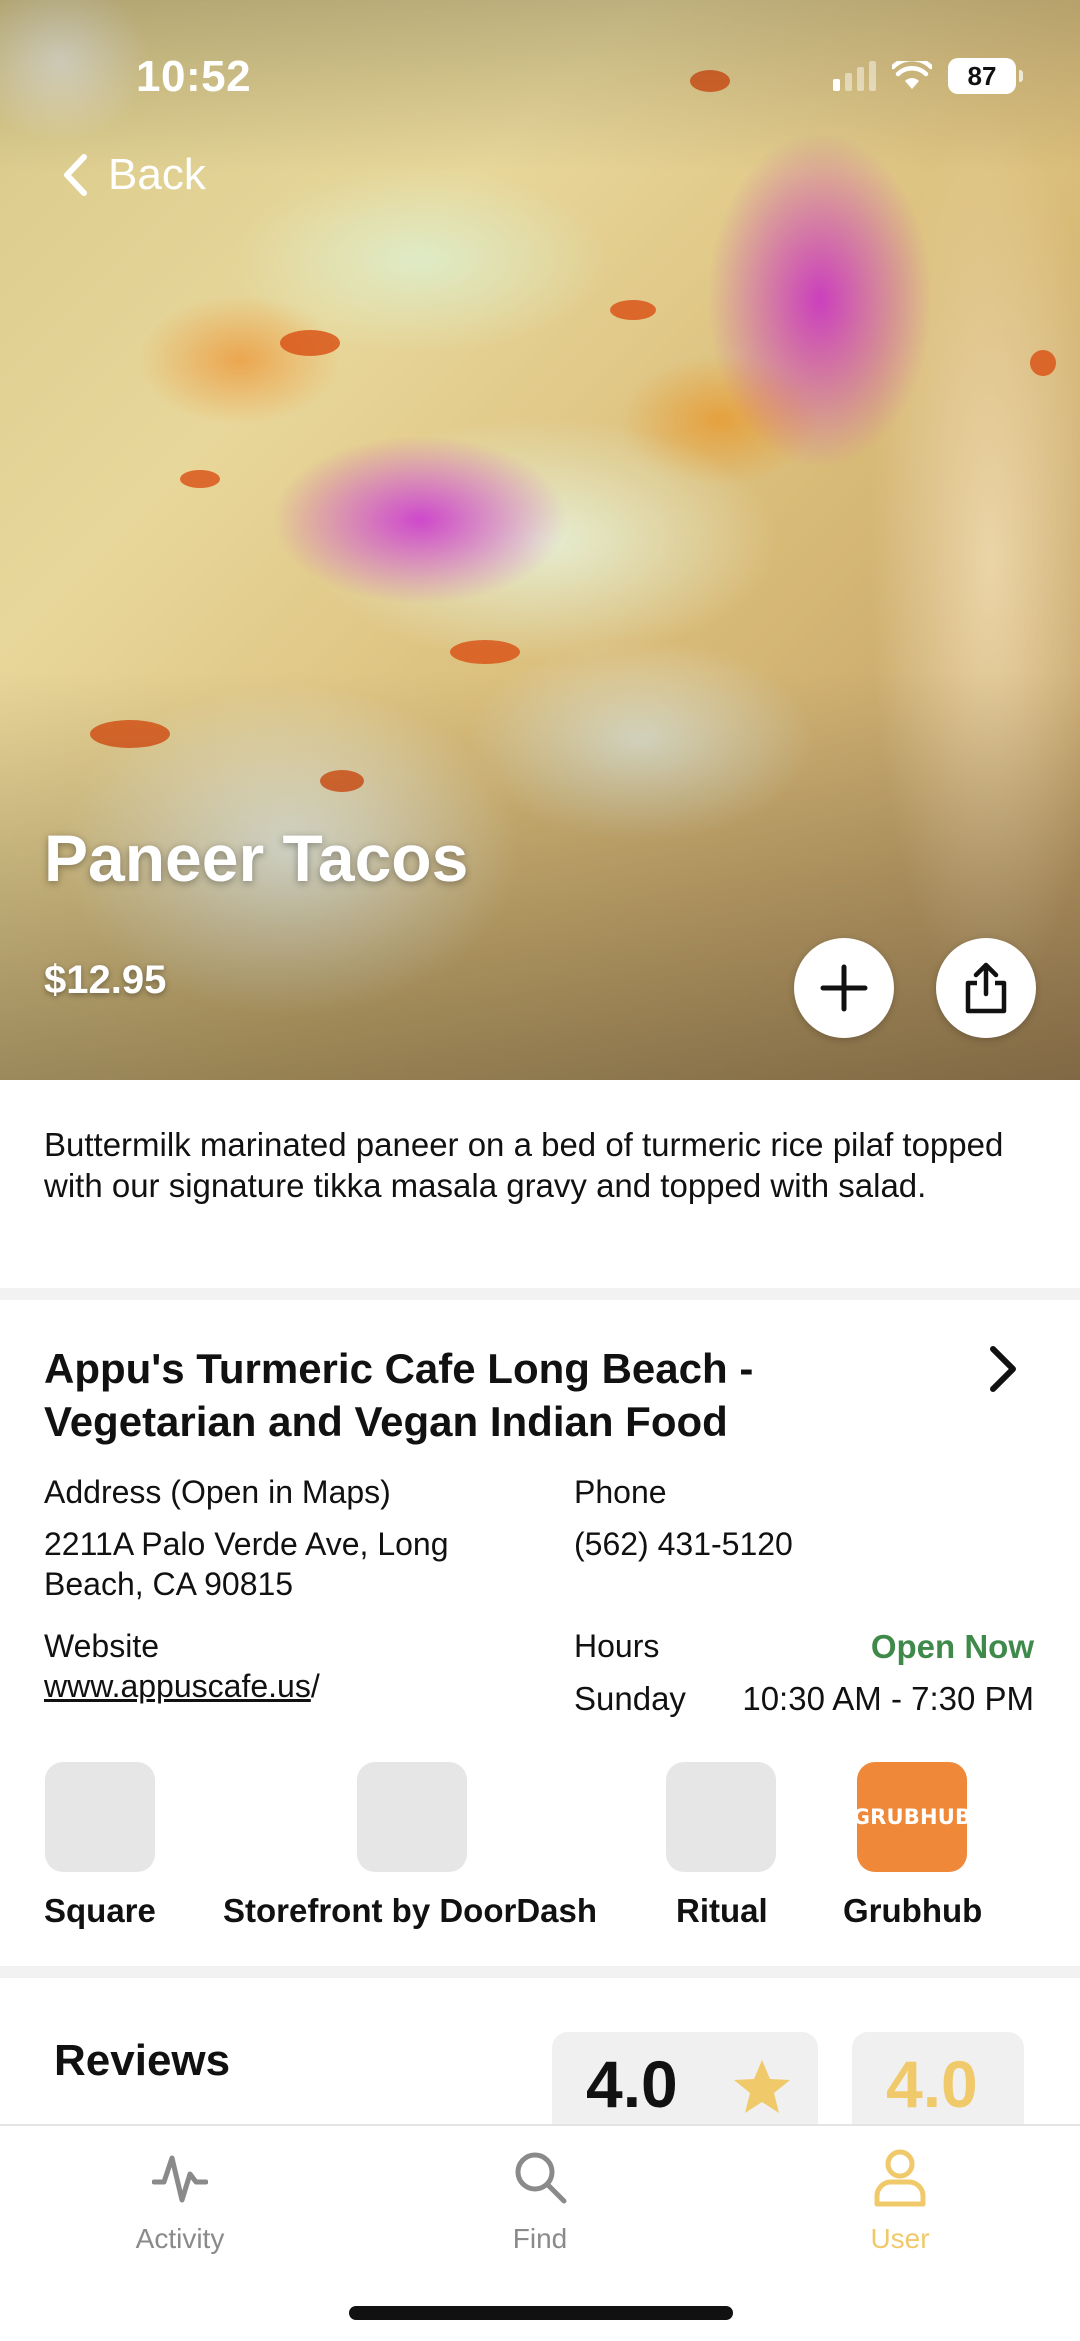  What do you see at coordinates (952, 1646) in the screenshot?
I see `open-status-badge: Open Now` at bounding box center [952, 1646].